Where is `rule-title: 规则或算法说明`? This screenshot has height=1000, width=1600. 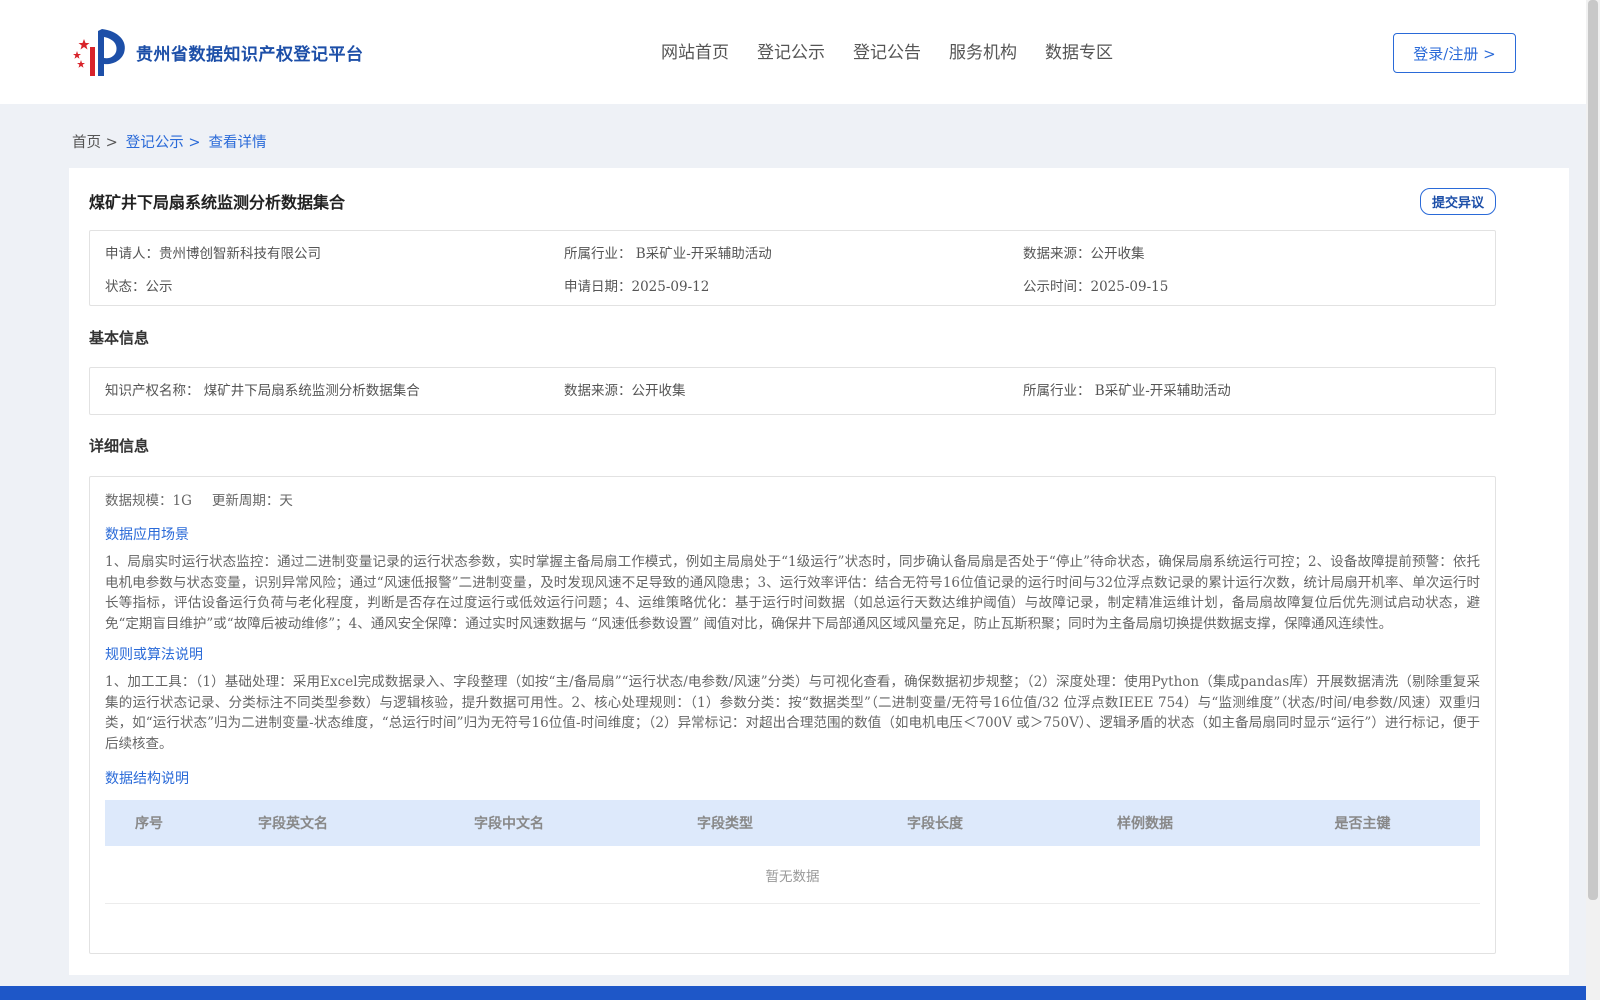
rule-title: 规则或算法说明 is located at coordinates (154, 655).